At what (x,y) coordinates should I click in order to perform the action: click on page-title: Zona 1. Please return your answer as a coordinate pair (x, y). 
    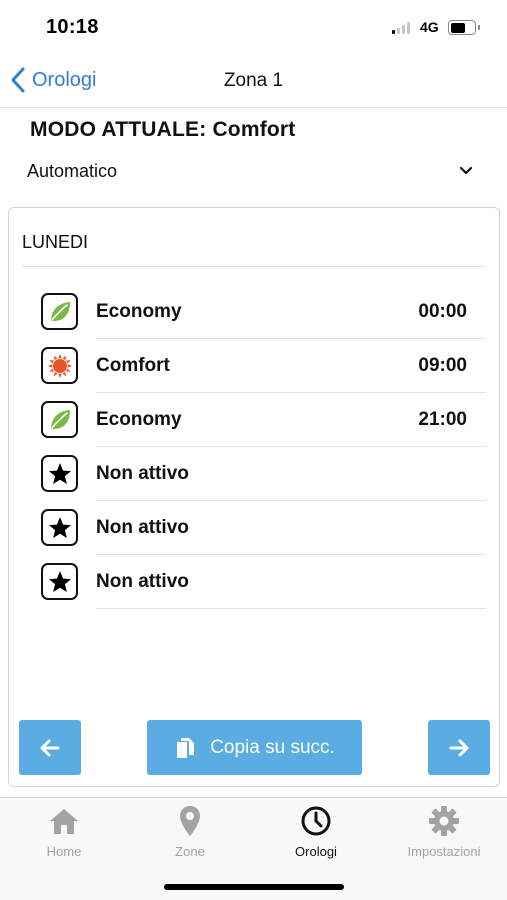
    Looking at the image, I should click on (253, 80).